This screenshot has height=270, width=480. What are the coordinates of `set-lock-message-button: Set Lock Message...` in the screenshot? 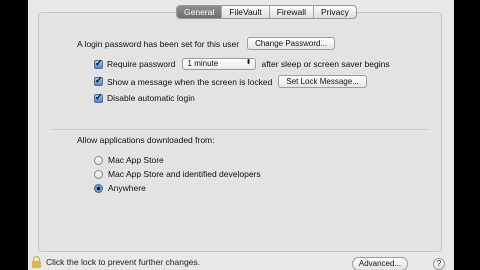 It's located at (322, 81).